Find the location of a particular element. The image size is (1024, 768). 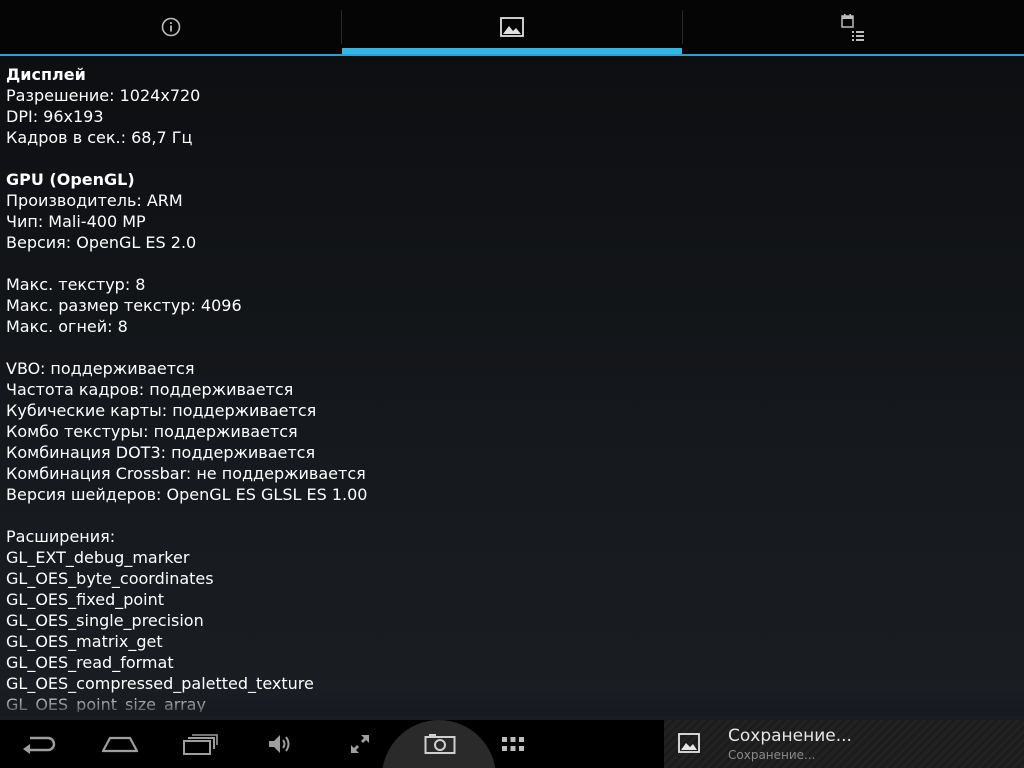

tab-bar is located at coordinates (512, 28).